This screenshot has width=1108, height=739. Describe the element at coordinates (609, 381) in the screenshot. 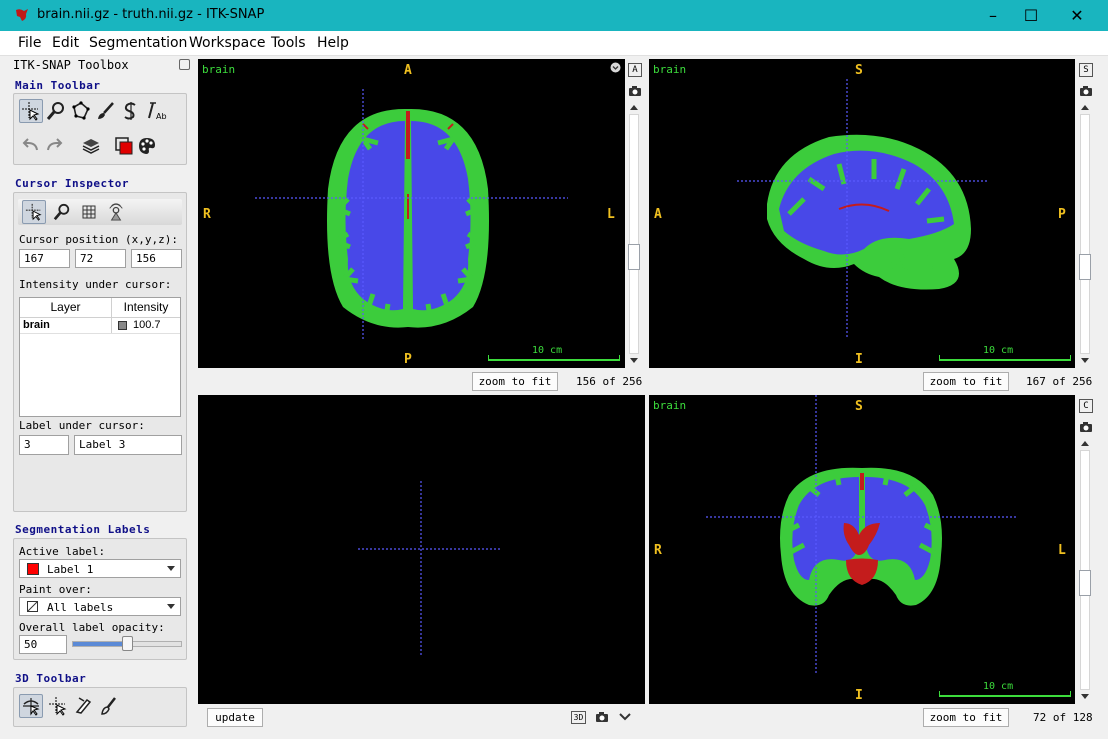

I see `axial-slice-counter: 156 of 256` at that location.